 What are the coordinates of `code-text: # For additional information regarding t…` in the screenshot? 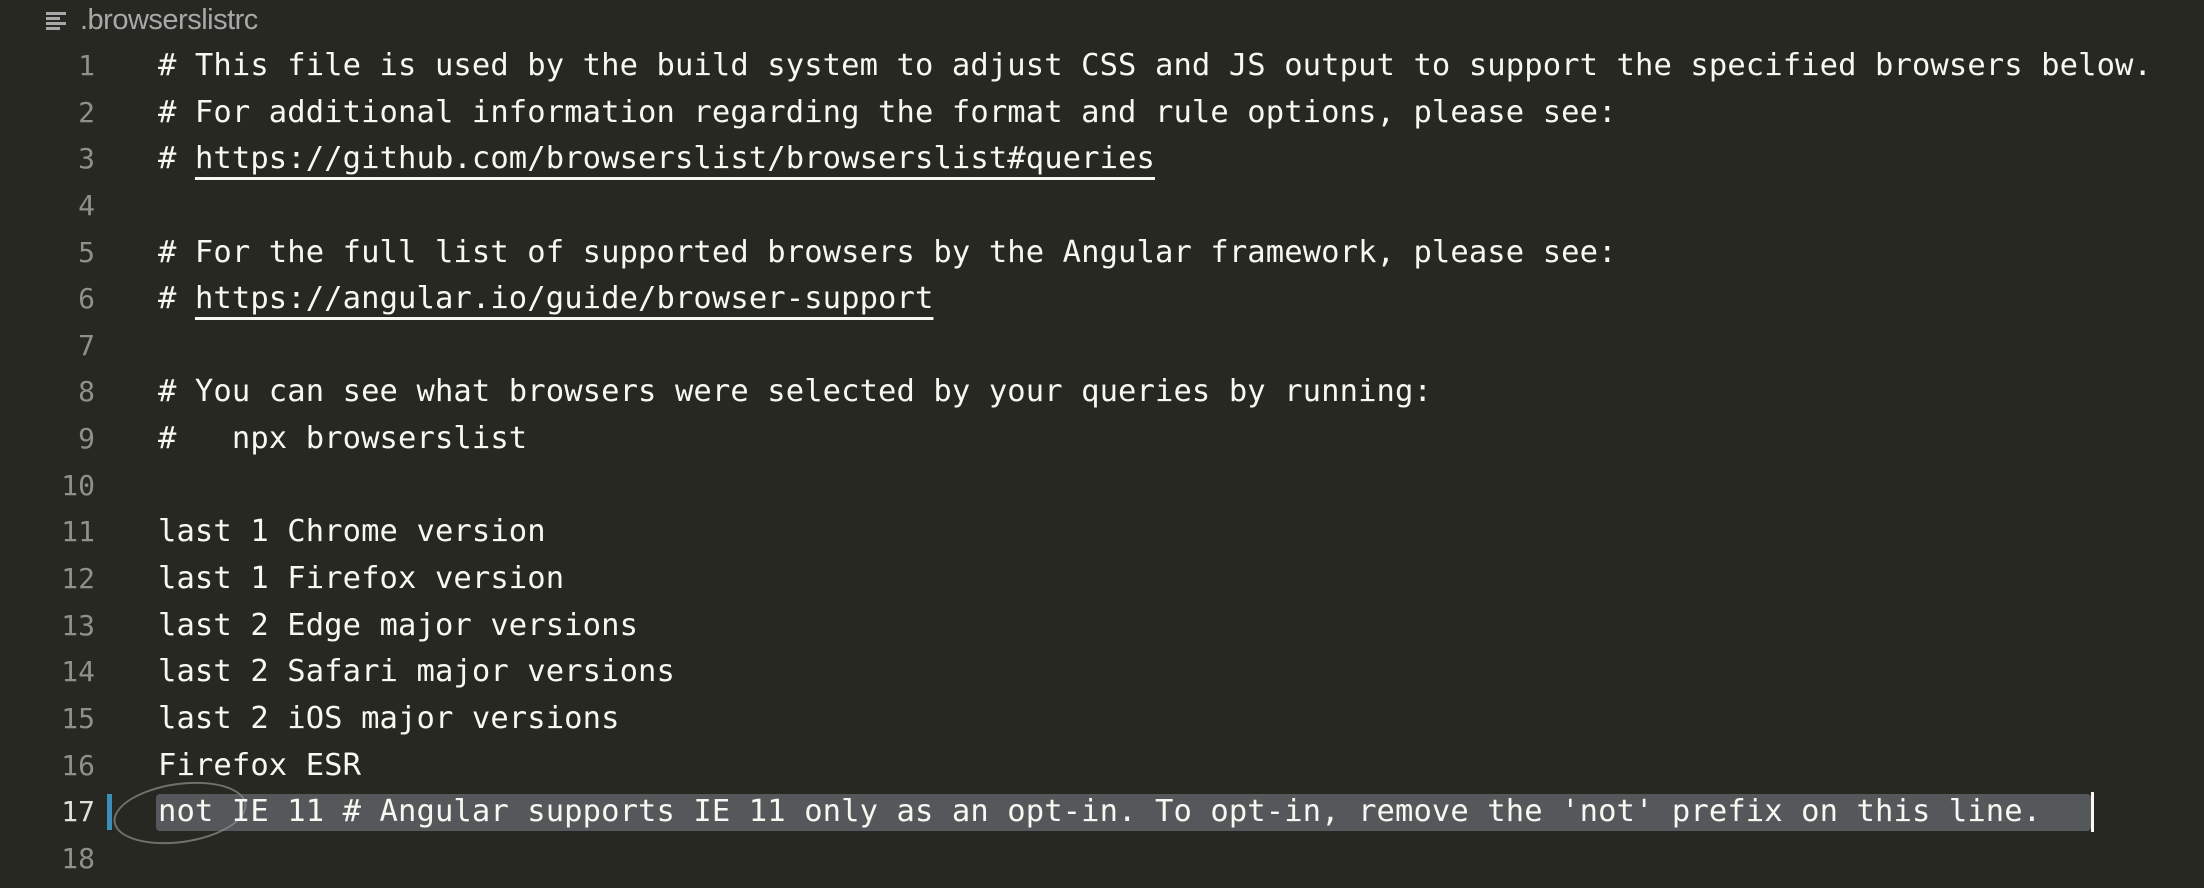 It's located at (887, 112).